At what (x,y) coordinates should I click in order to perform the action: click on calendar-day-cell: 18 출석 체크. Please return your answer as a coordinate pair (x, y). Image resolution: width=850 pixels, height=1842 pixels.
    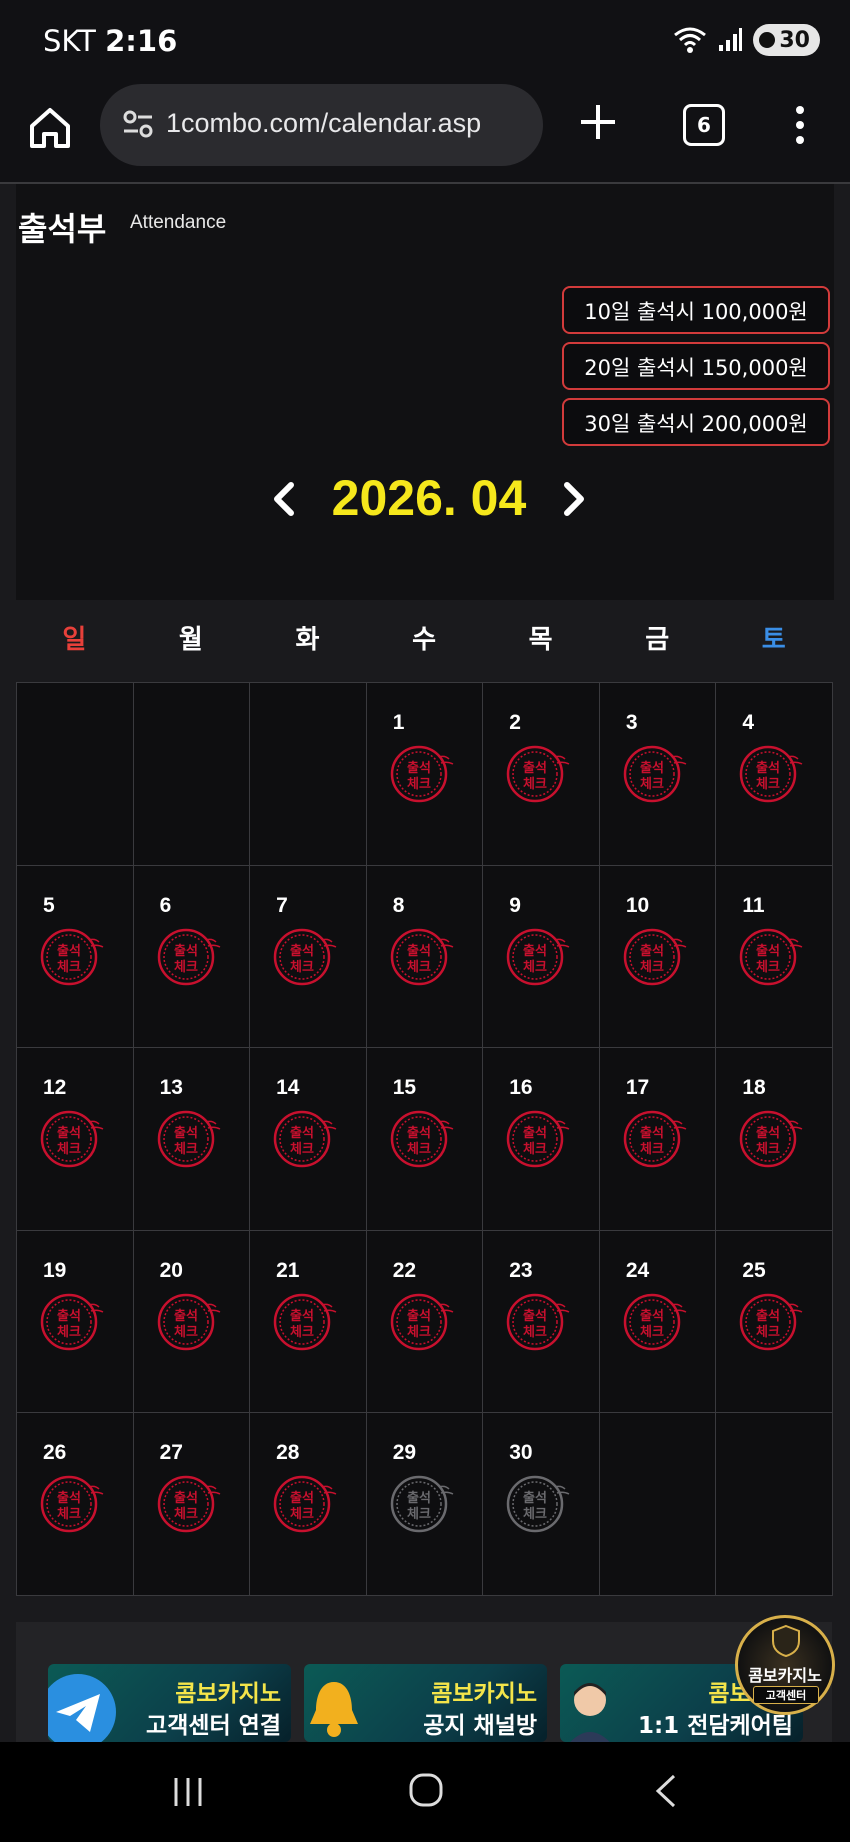
    Looking at the image, I should click on (774, 1139).